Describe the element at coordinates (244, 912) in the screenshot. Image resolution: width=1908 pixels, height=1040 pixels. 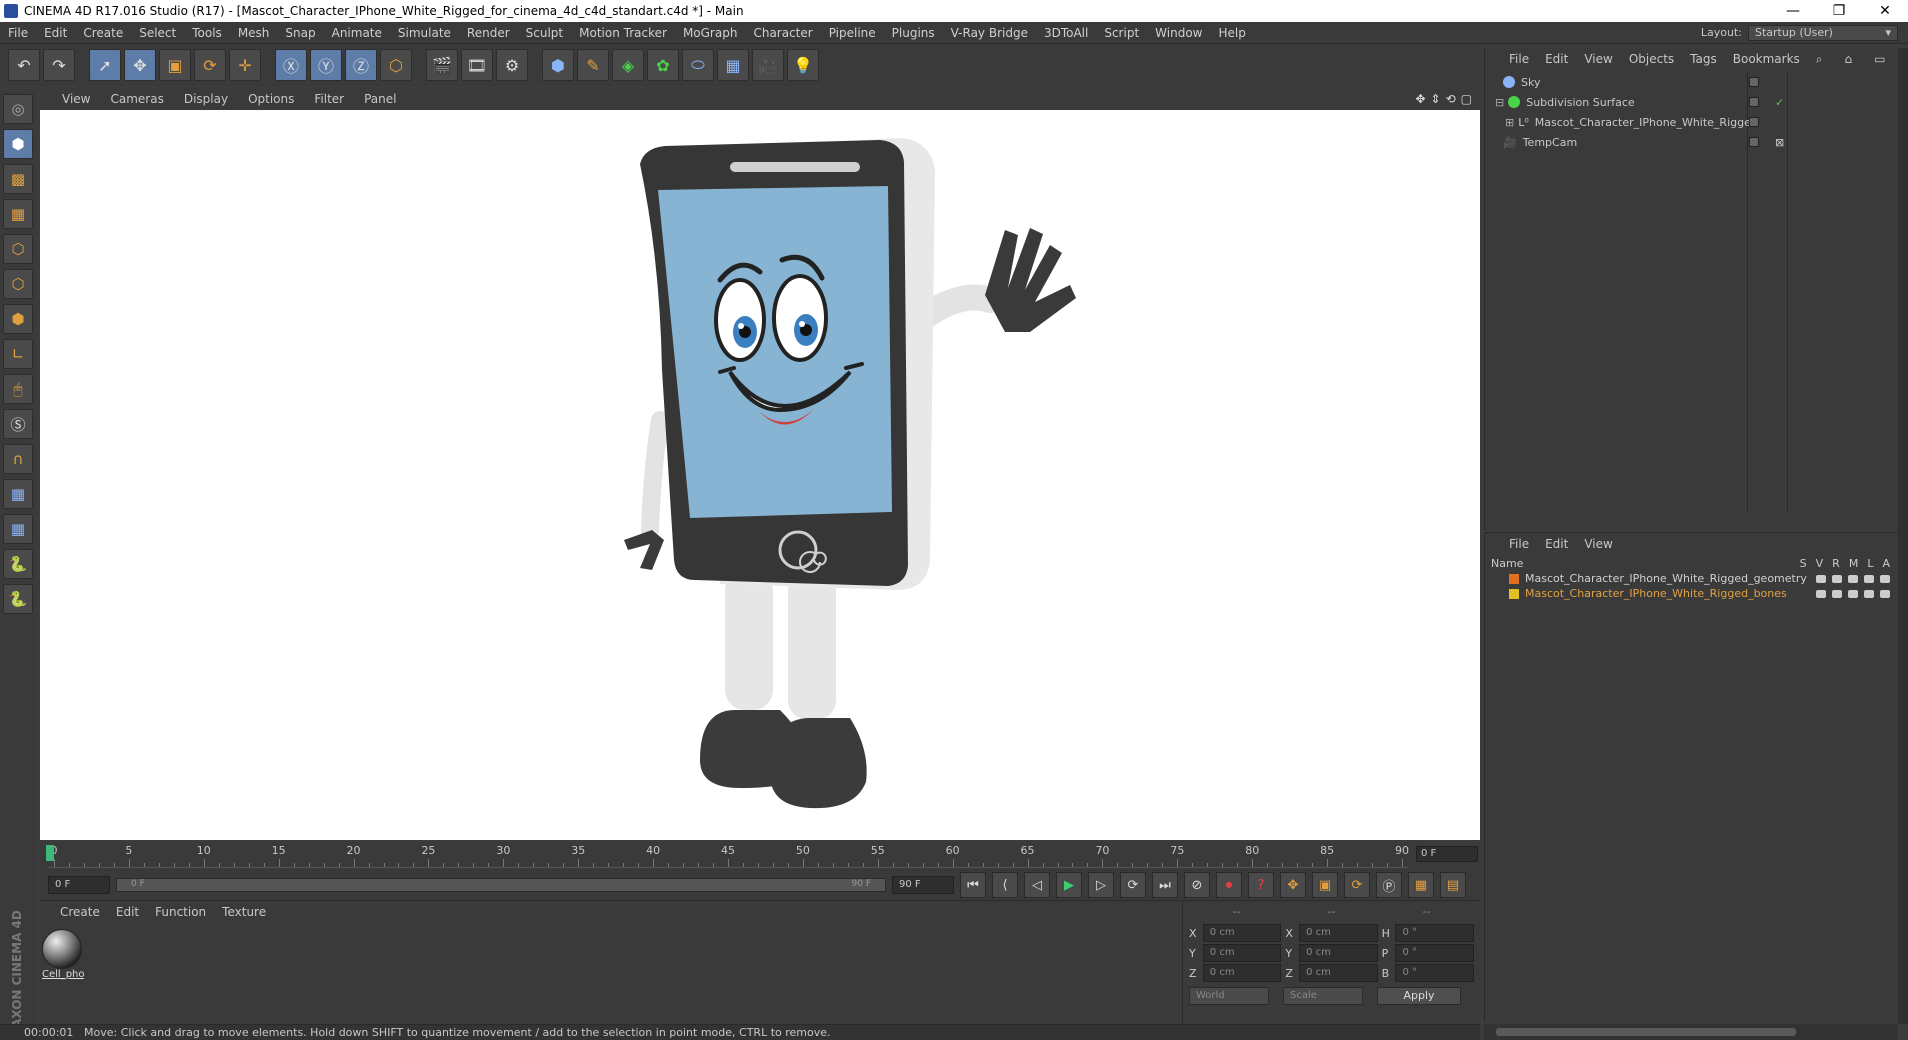
I see `material-menu-texture: Texture` at that location.